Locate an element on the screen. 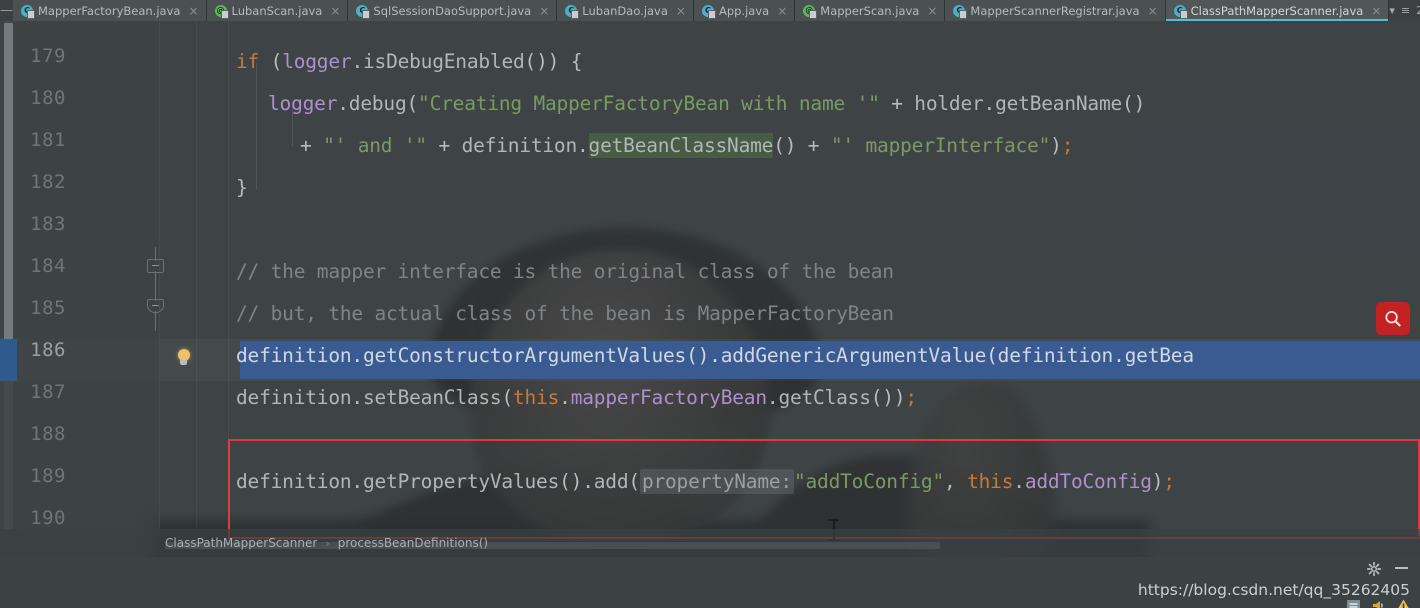 This screenshot has width=1420, height=608. editor-tab-mapperscan: @ MapperScan.java × is located at coordinates (870, 10).